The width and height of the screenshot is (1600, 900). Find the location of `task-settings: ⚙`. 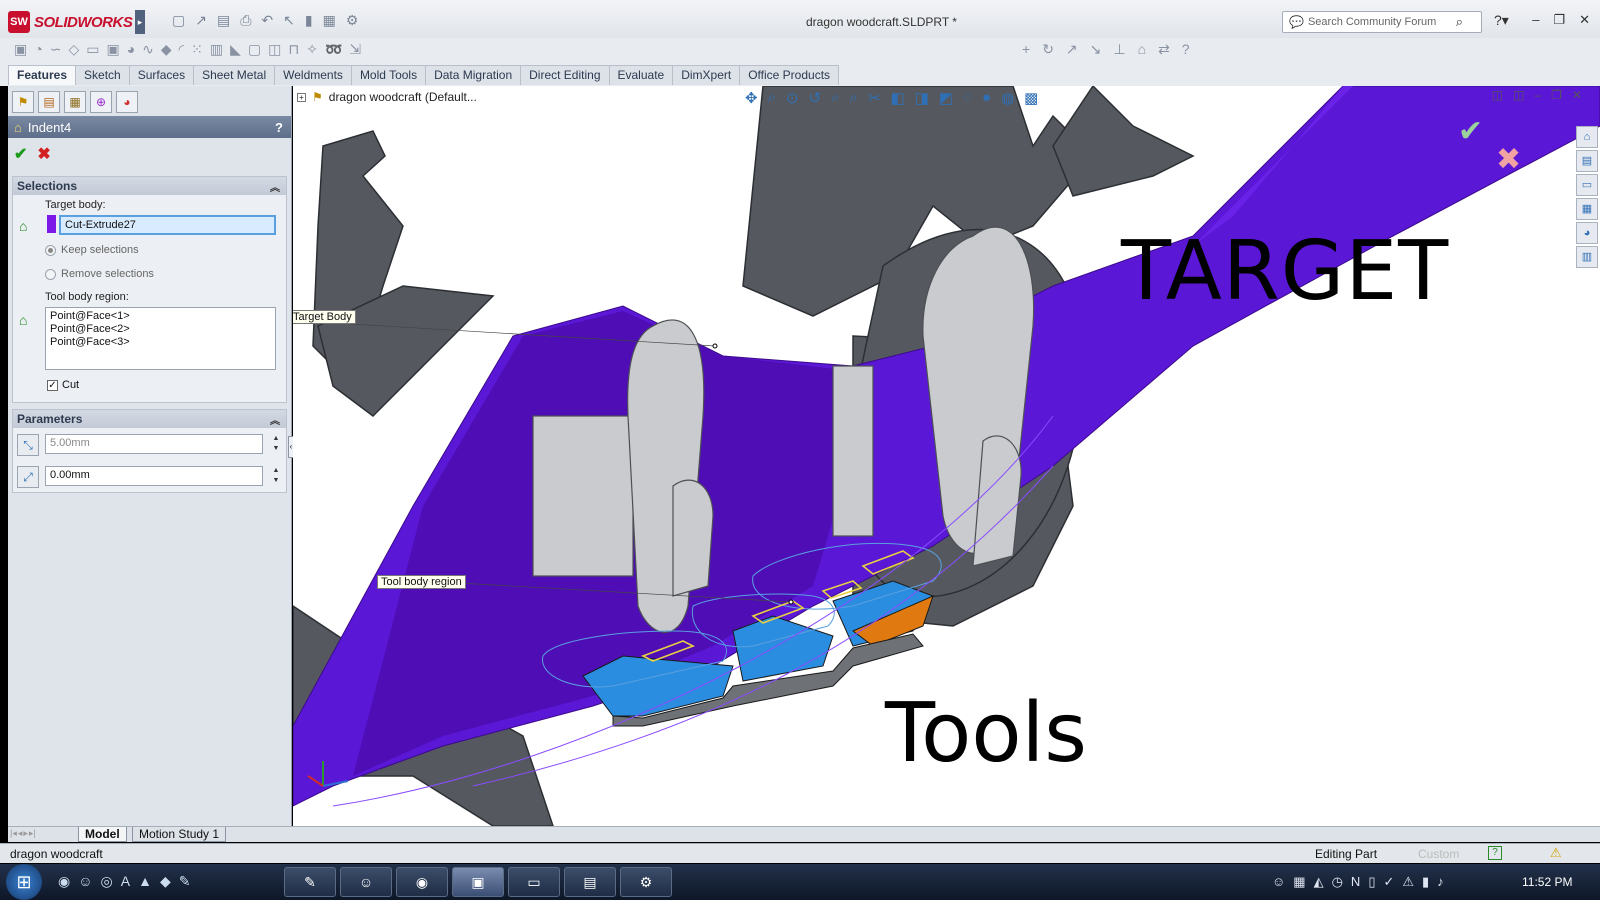

task-settings: ⚙ is located at coordinates (646, 882).